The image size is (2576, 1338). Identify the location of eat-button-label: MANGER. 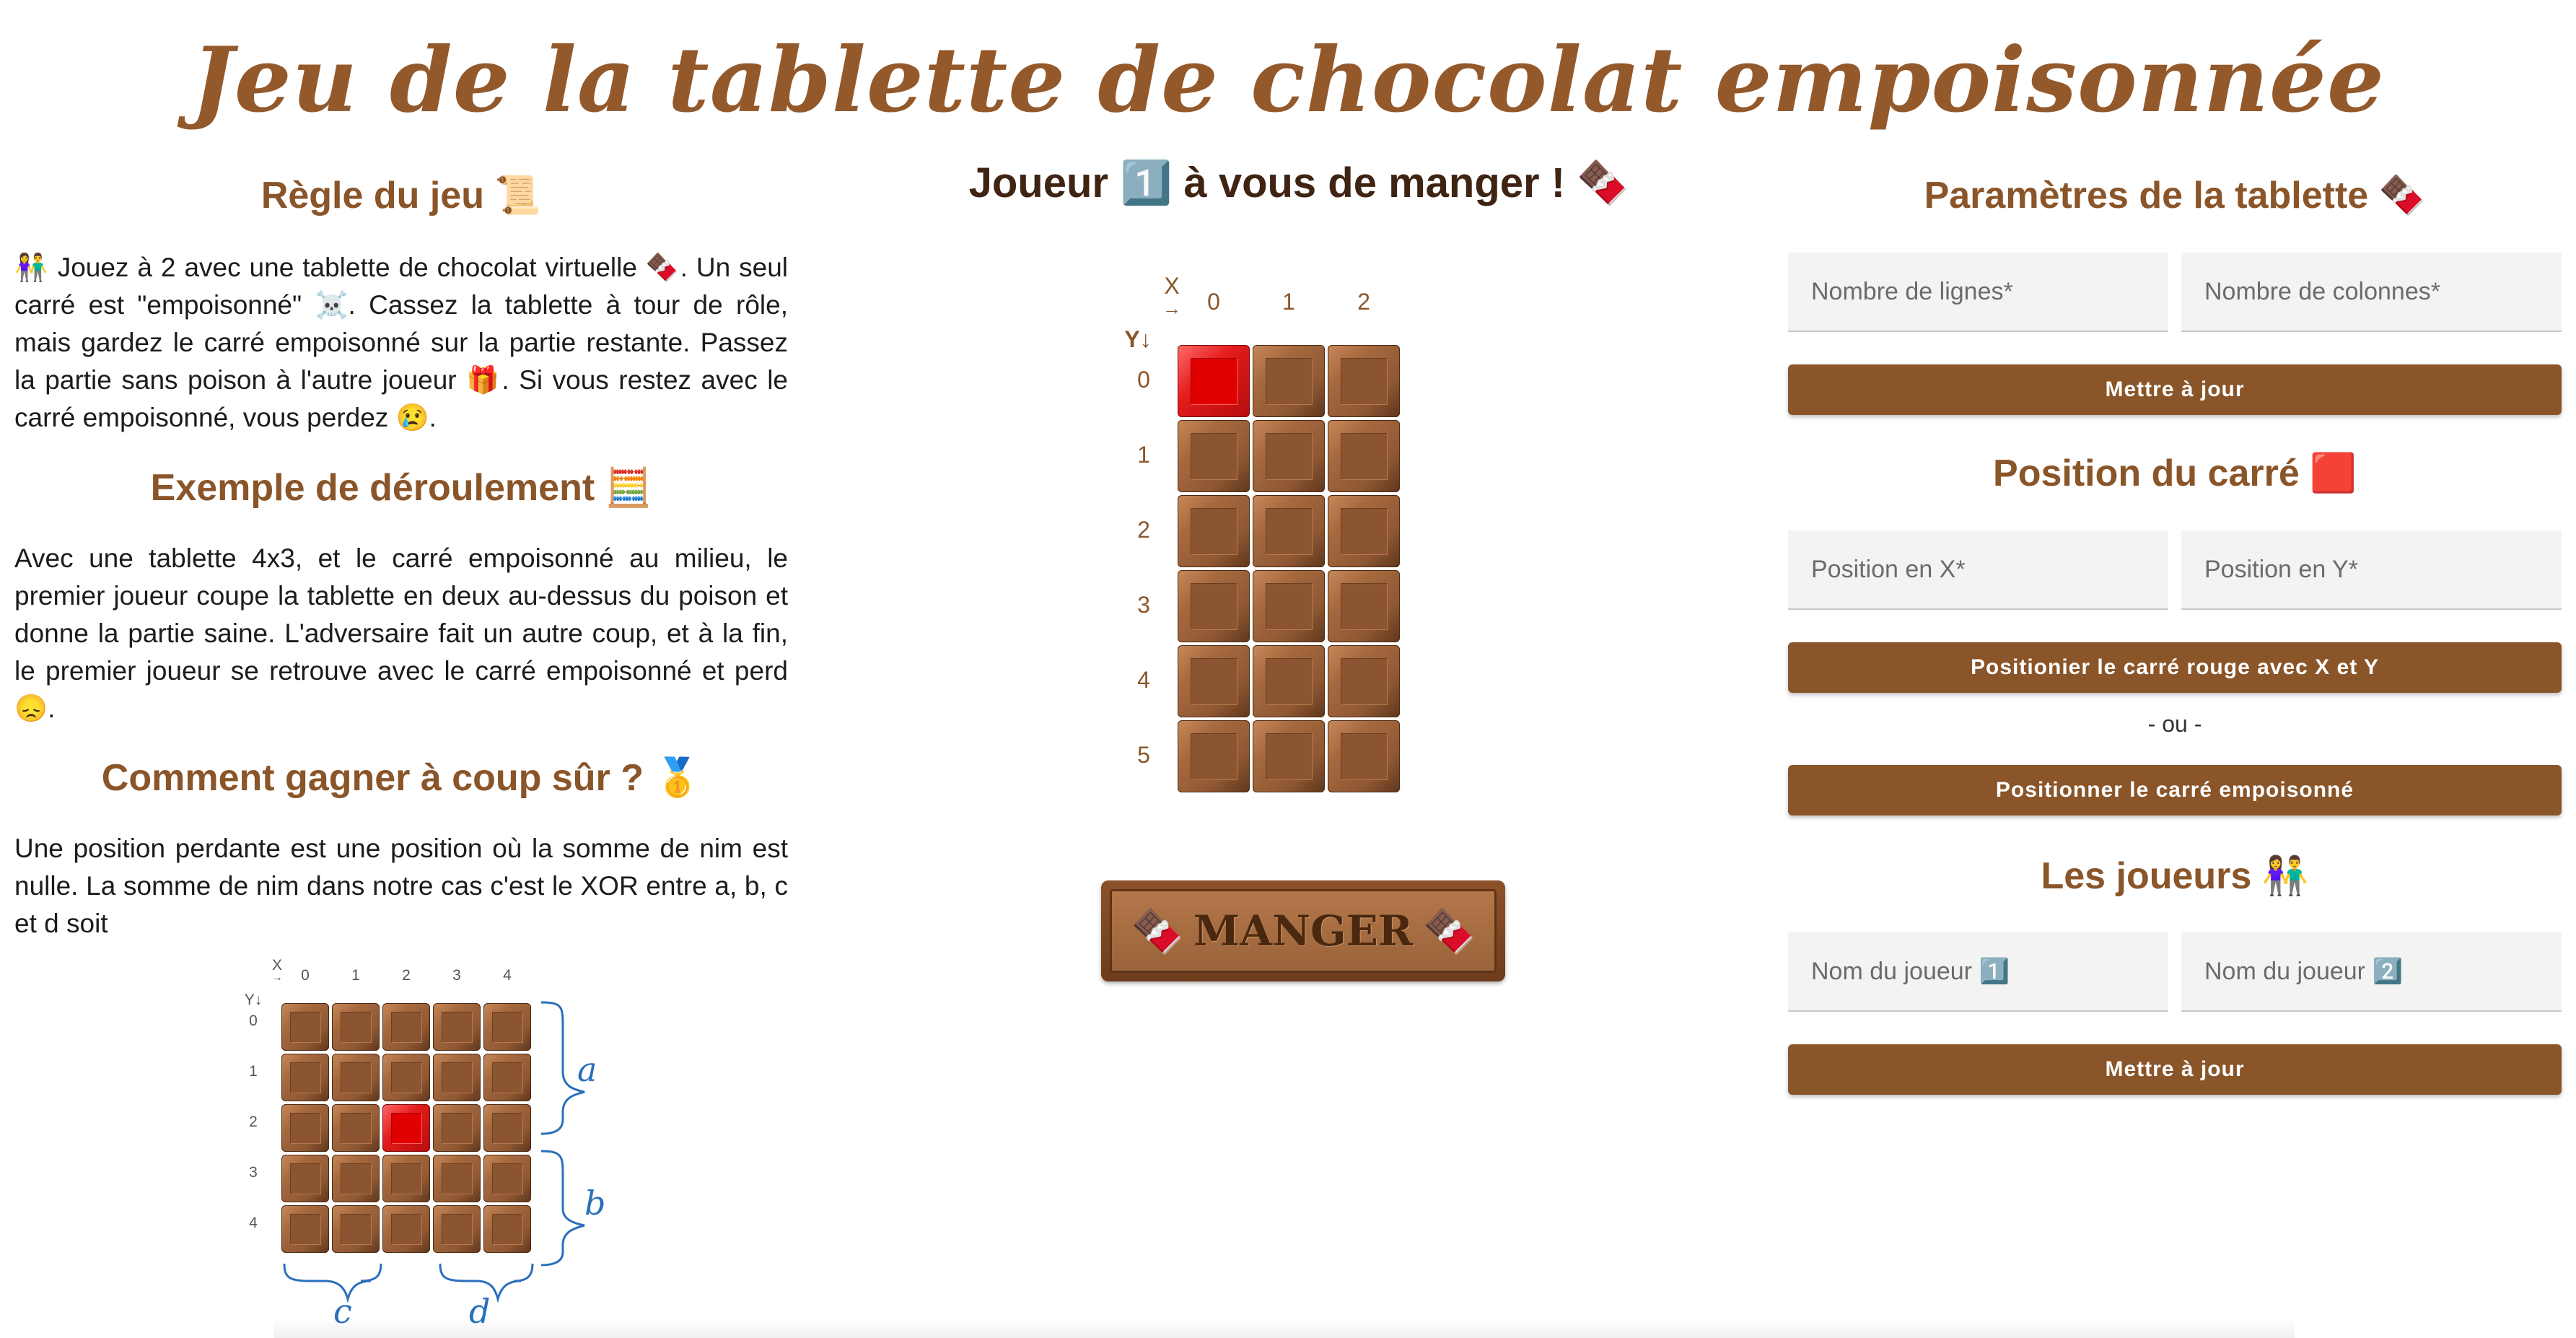
(1303, 931).